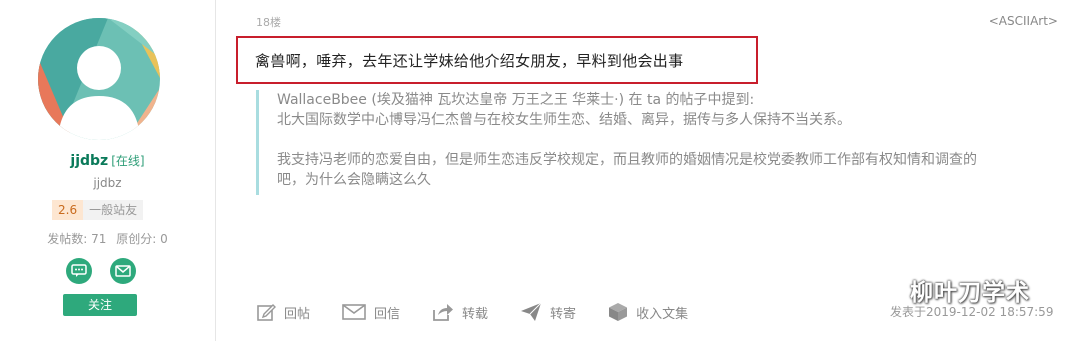 This screenshot has width=1080, height=341. What do you see at coordinates (142, 239) in the screenshot?
I see `original-score: 原创分: 0` at bounding box center [142, 239].